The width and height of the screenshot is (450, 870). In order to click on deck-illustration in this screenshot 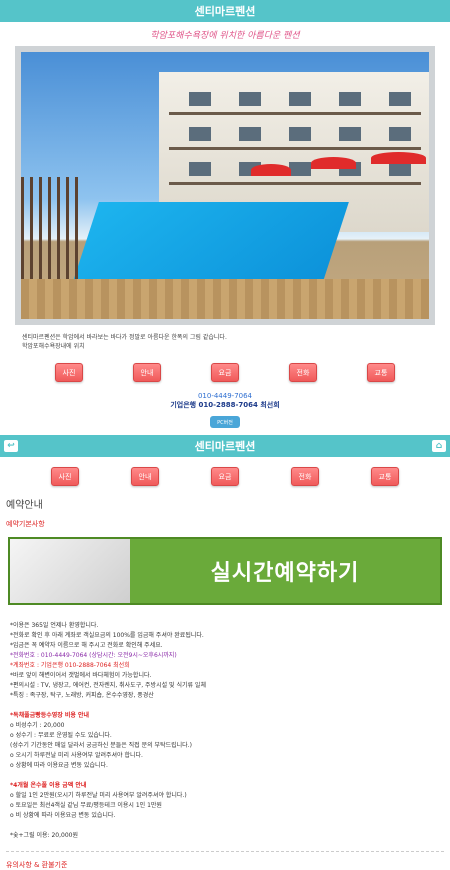, I will do `click(225, 299)`.